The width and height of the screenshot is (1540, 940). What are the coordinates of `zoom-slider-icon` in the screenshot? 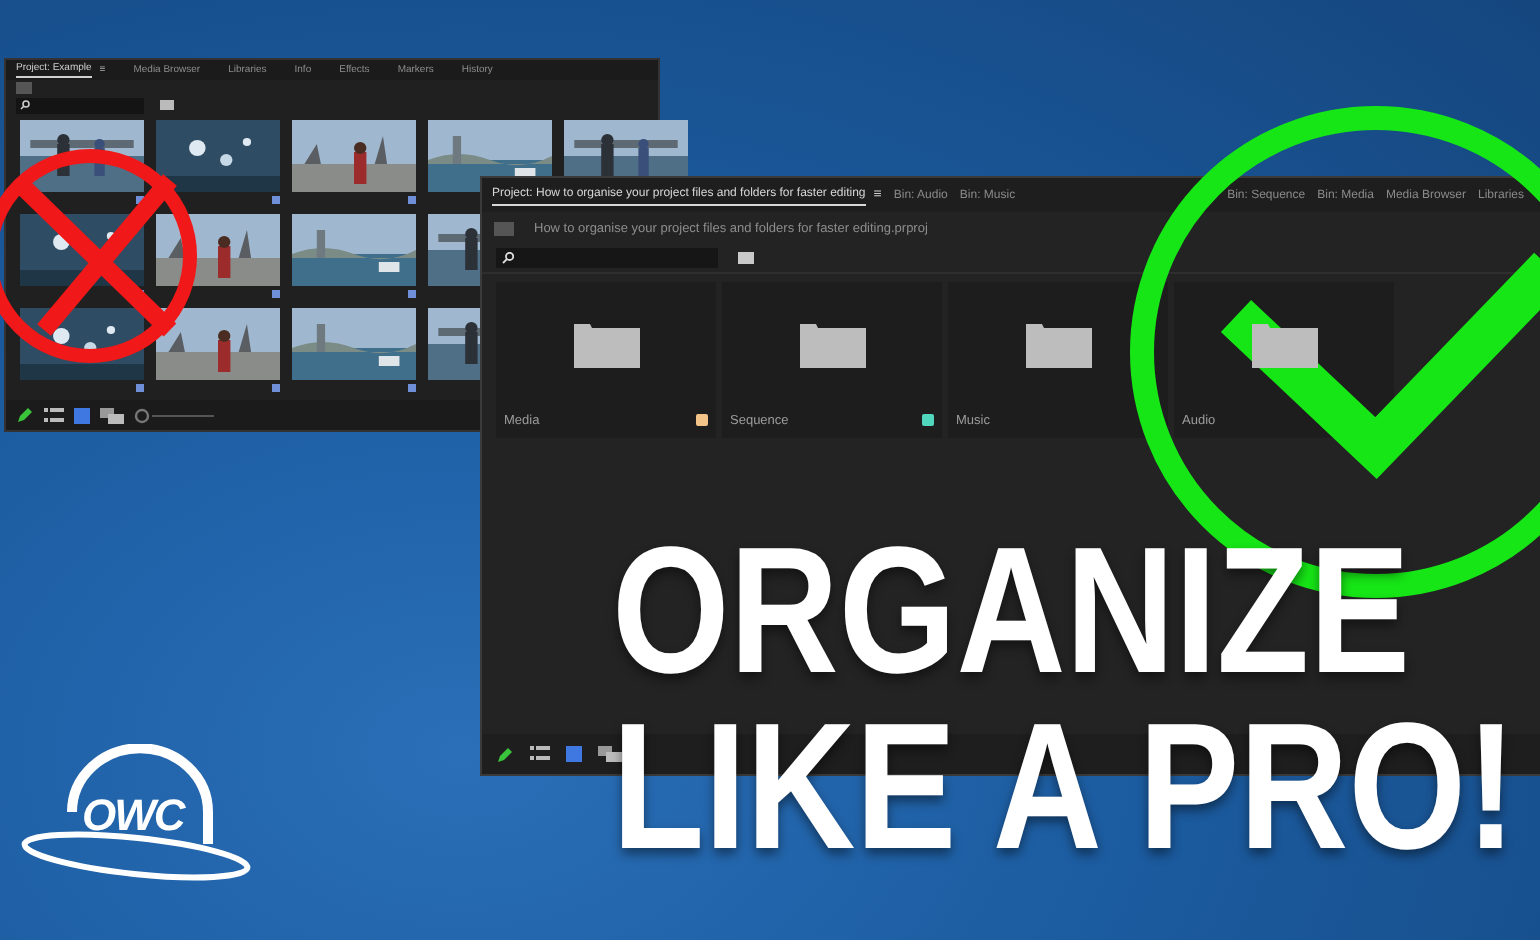 It's located at (174, 415).